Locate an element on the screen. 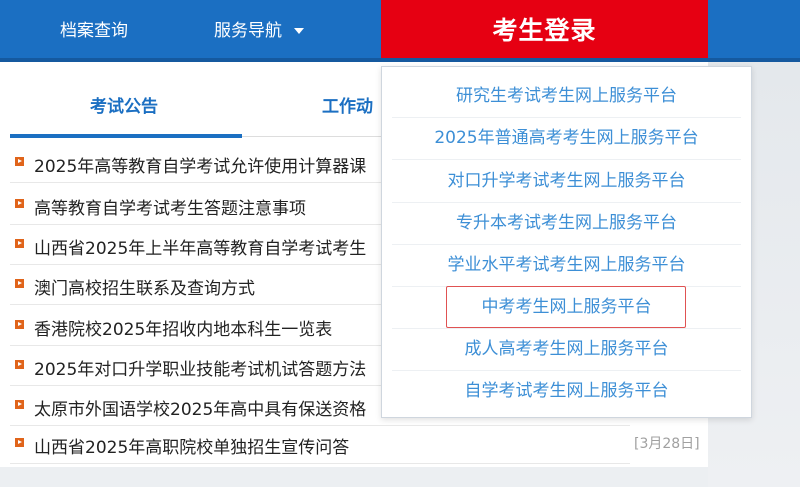 This screenshot has width=800, height=487. dropdown-item-proficiency: 学业水平考试考生网上服务平台 is located at coordinates (566, 265).